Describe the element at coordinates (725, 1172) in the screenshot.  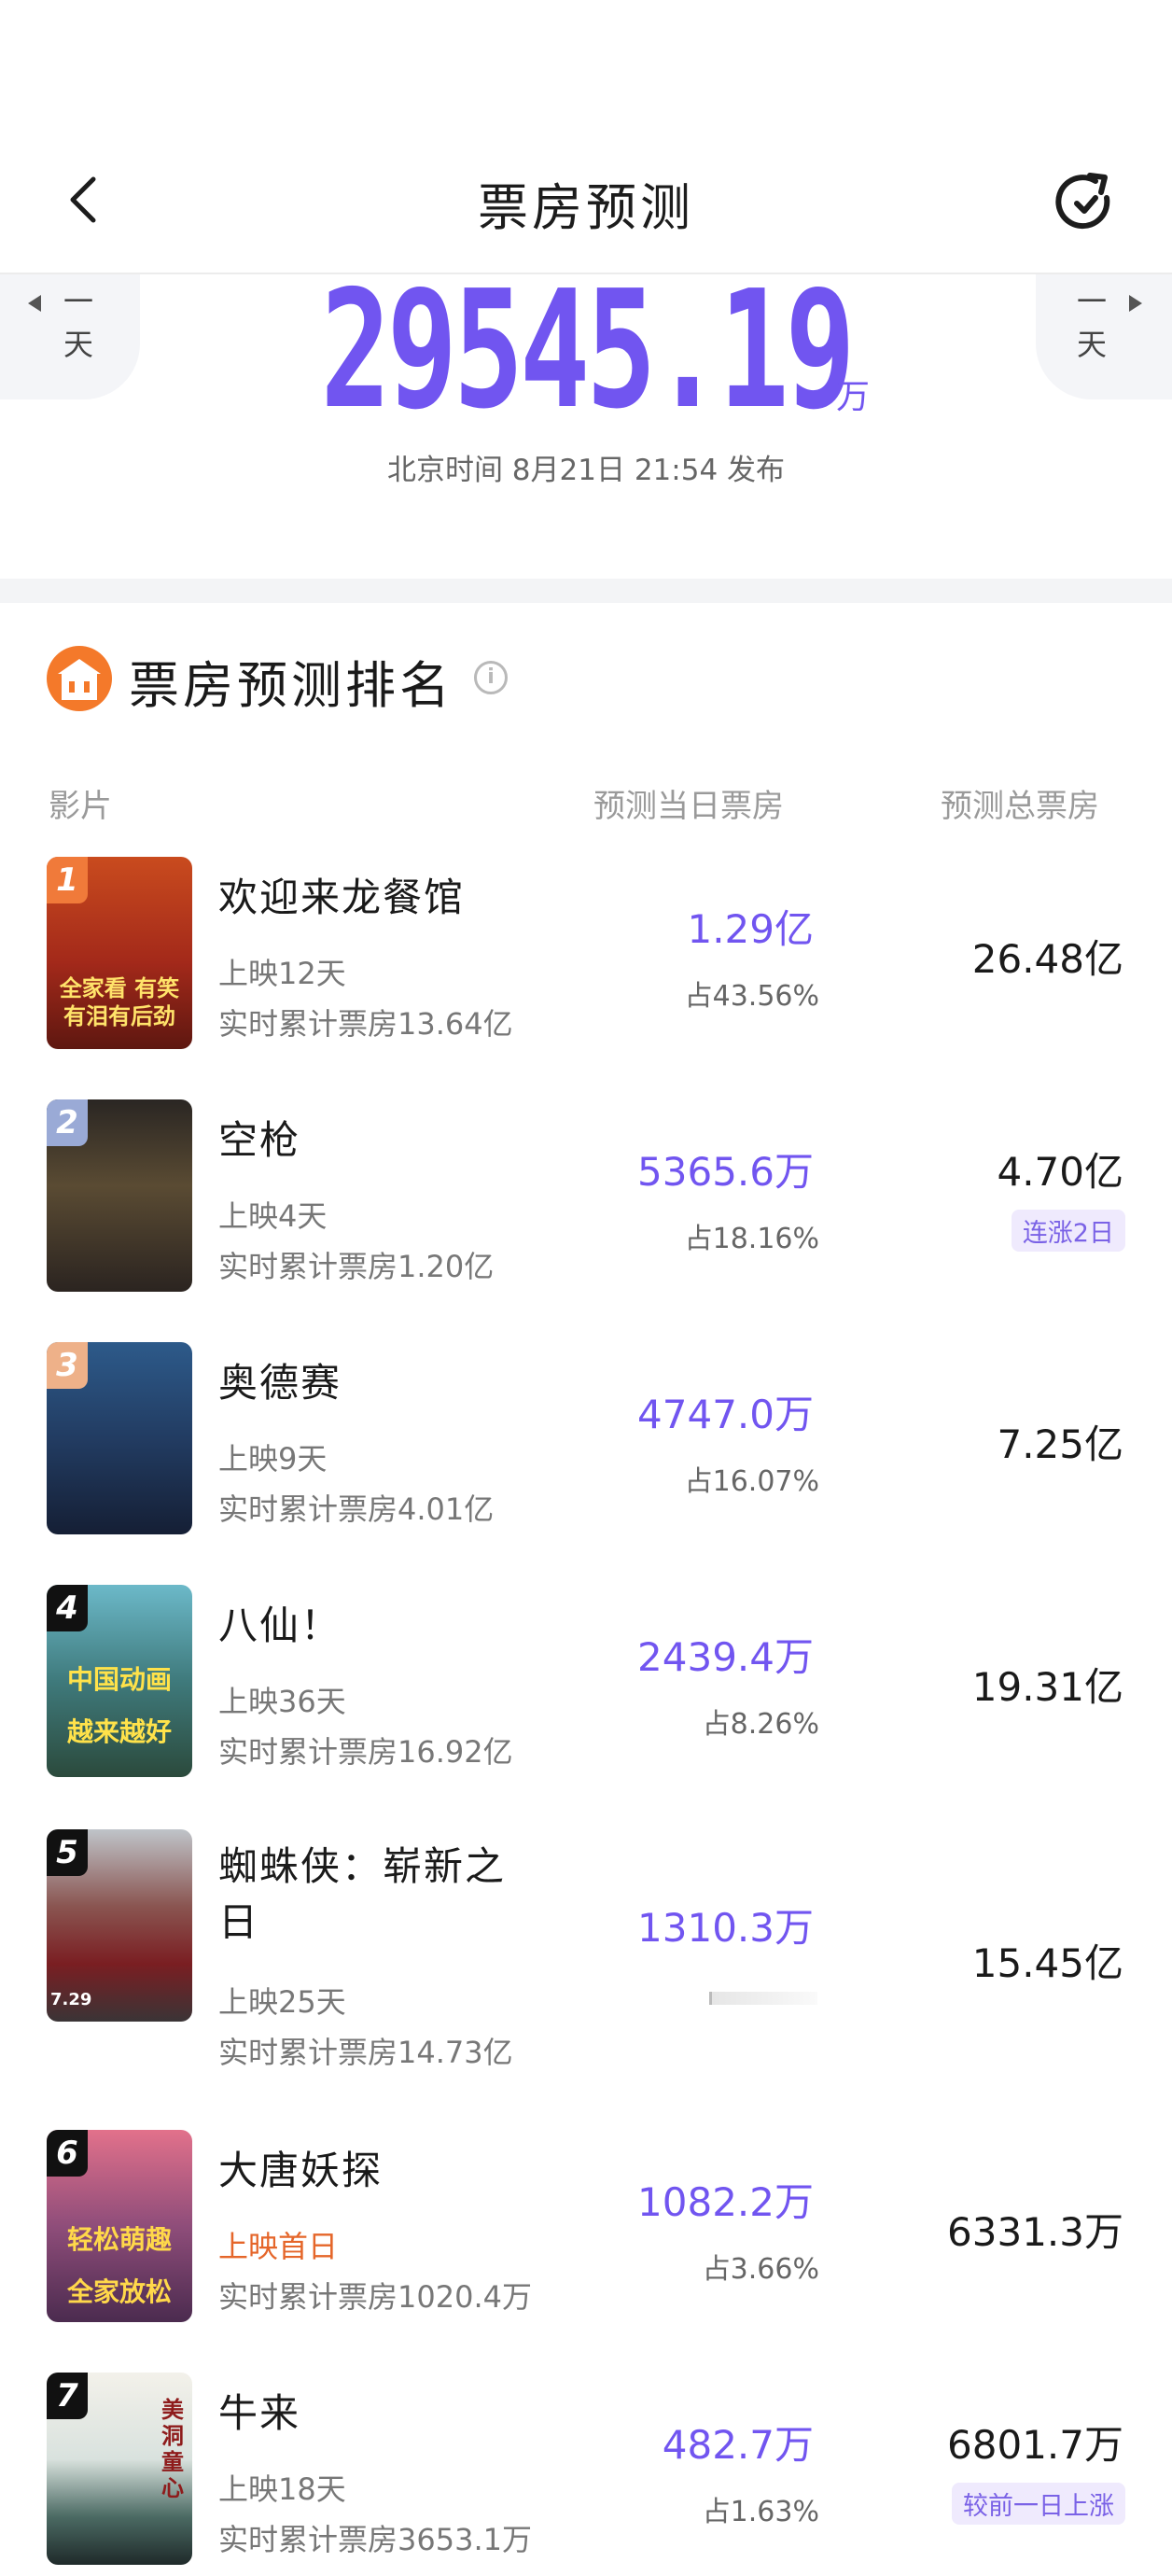
I see `day-forecast: 5365.6万` at that location.